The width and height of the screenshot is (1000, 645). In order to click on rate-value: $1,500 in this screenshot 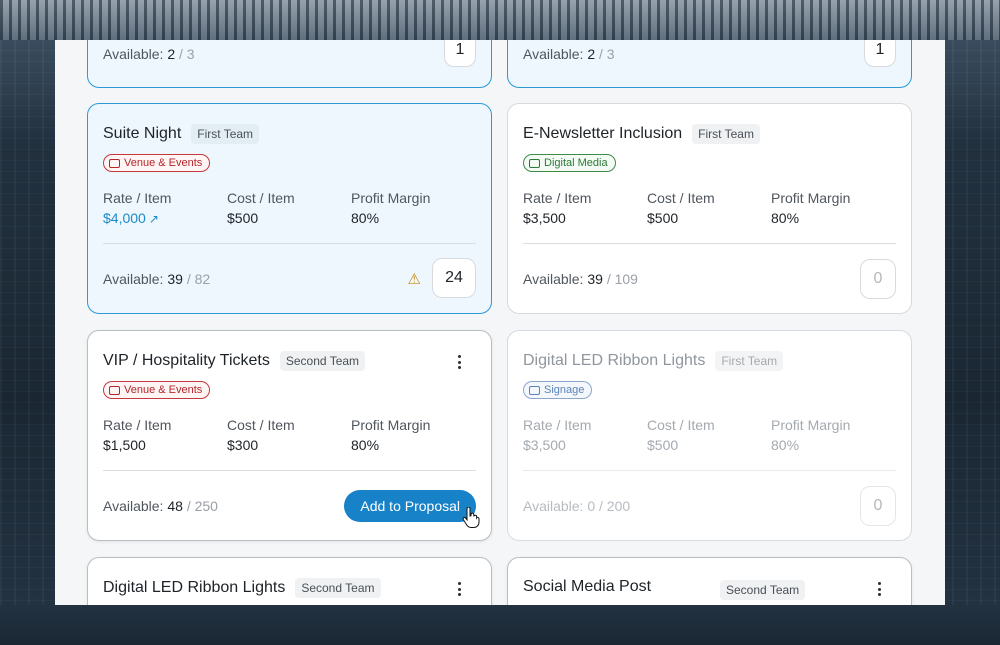, I will do `click(124, 445)`.